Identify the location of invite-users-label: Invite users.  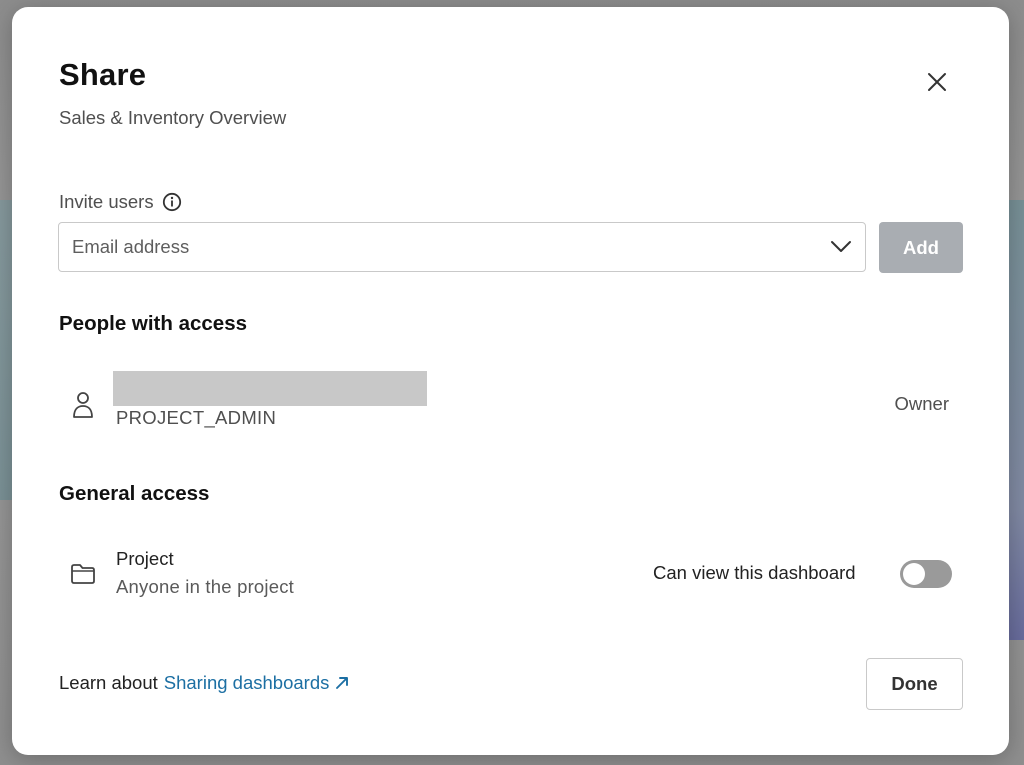
(120, 202).